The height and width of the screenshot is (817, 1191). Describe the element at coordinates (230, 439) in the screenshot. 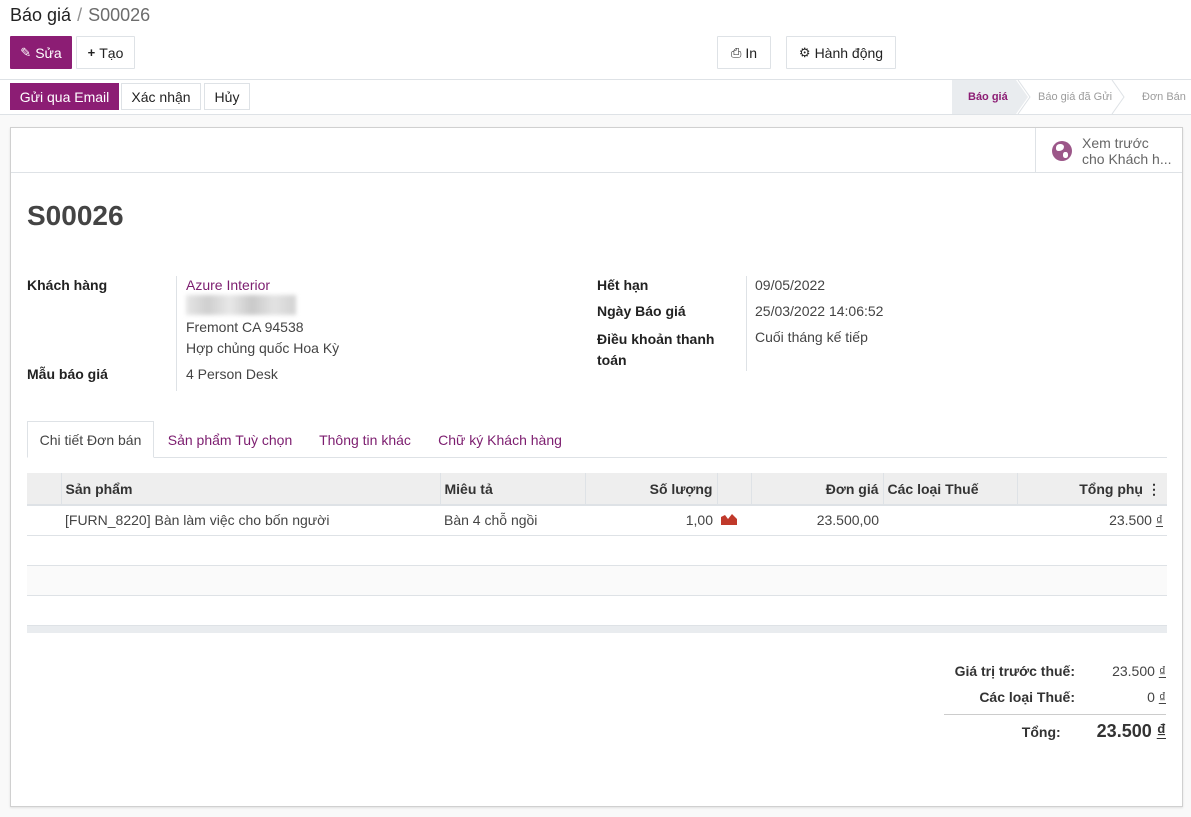

I see `tab-optional-products: Sản phẩm Tuỳ chọn` at that location.